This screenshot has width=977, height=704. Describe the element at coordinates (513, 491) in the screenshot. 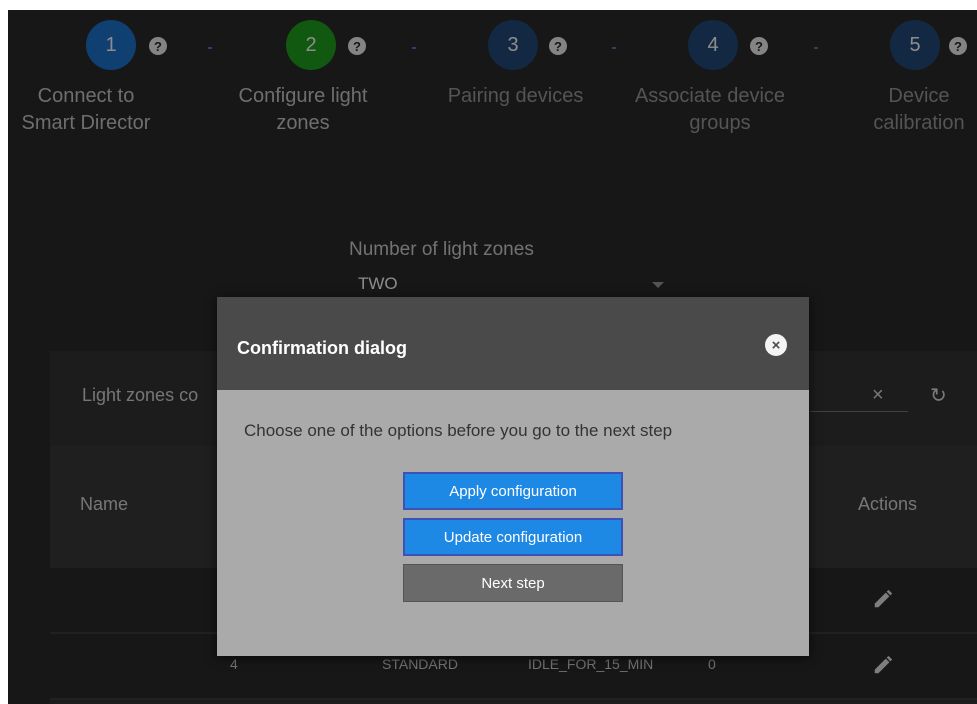

I see `apply-configuration-button: Apply configuration` at that location.